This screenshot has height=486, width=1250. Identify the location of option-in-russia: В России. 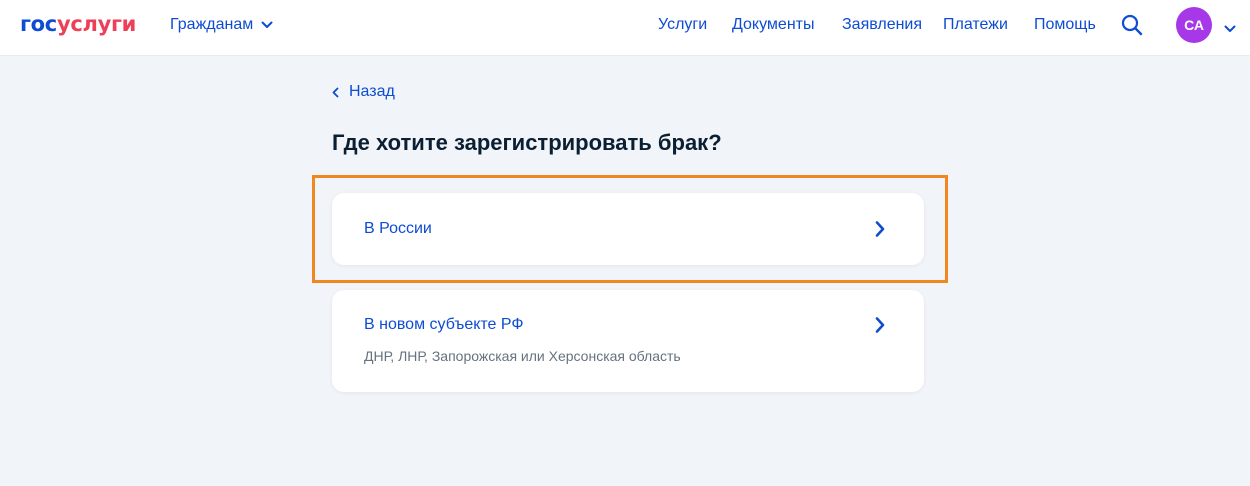
(628, 229).